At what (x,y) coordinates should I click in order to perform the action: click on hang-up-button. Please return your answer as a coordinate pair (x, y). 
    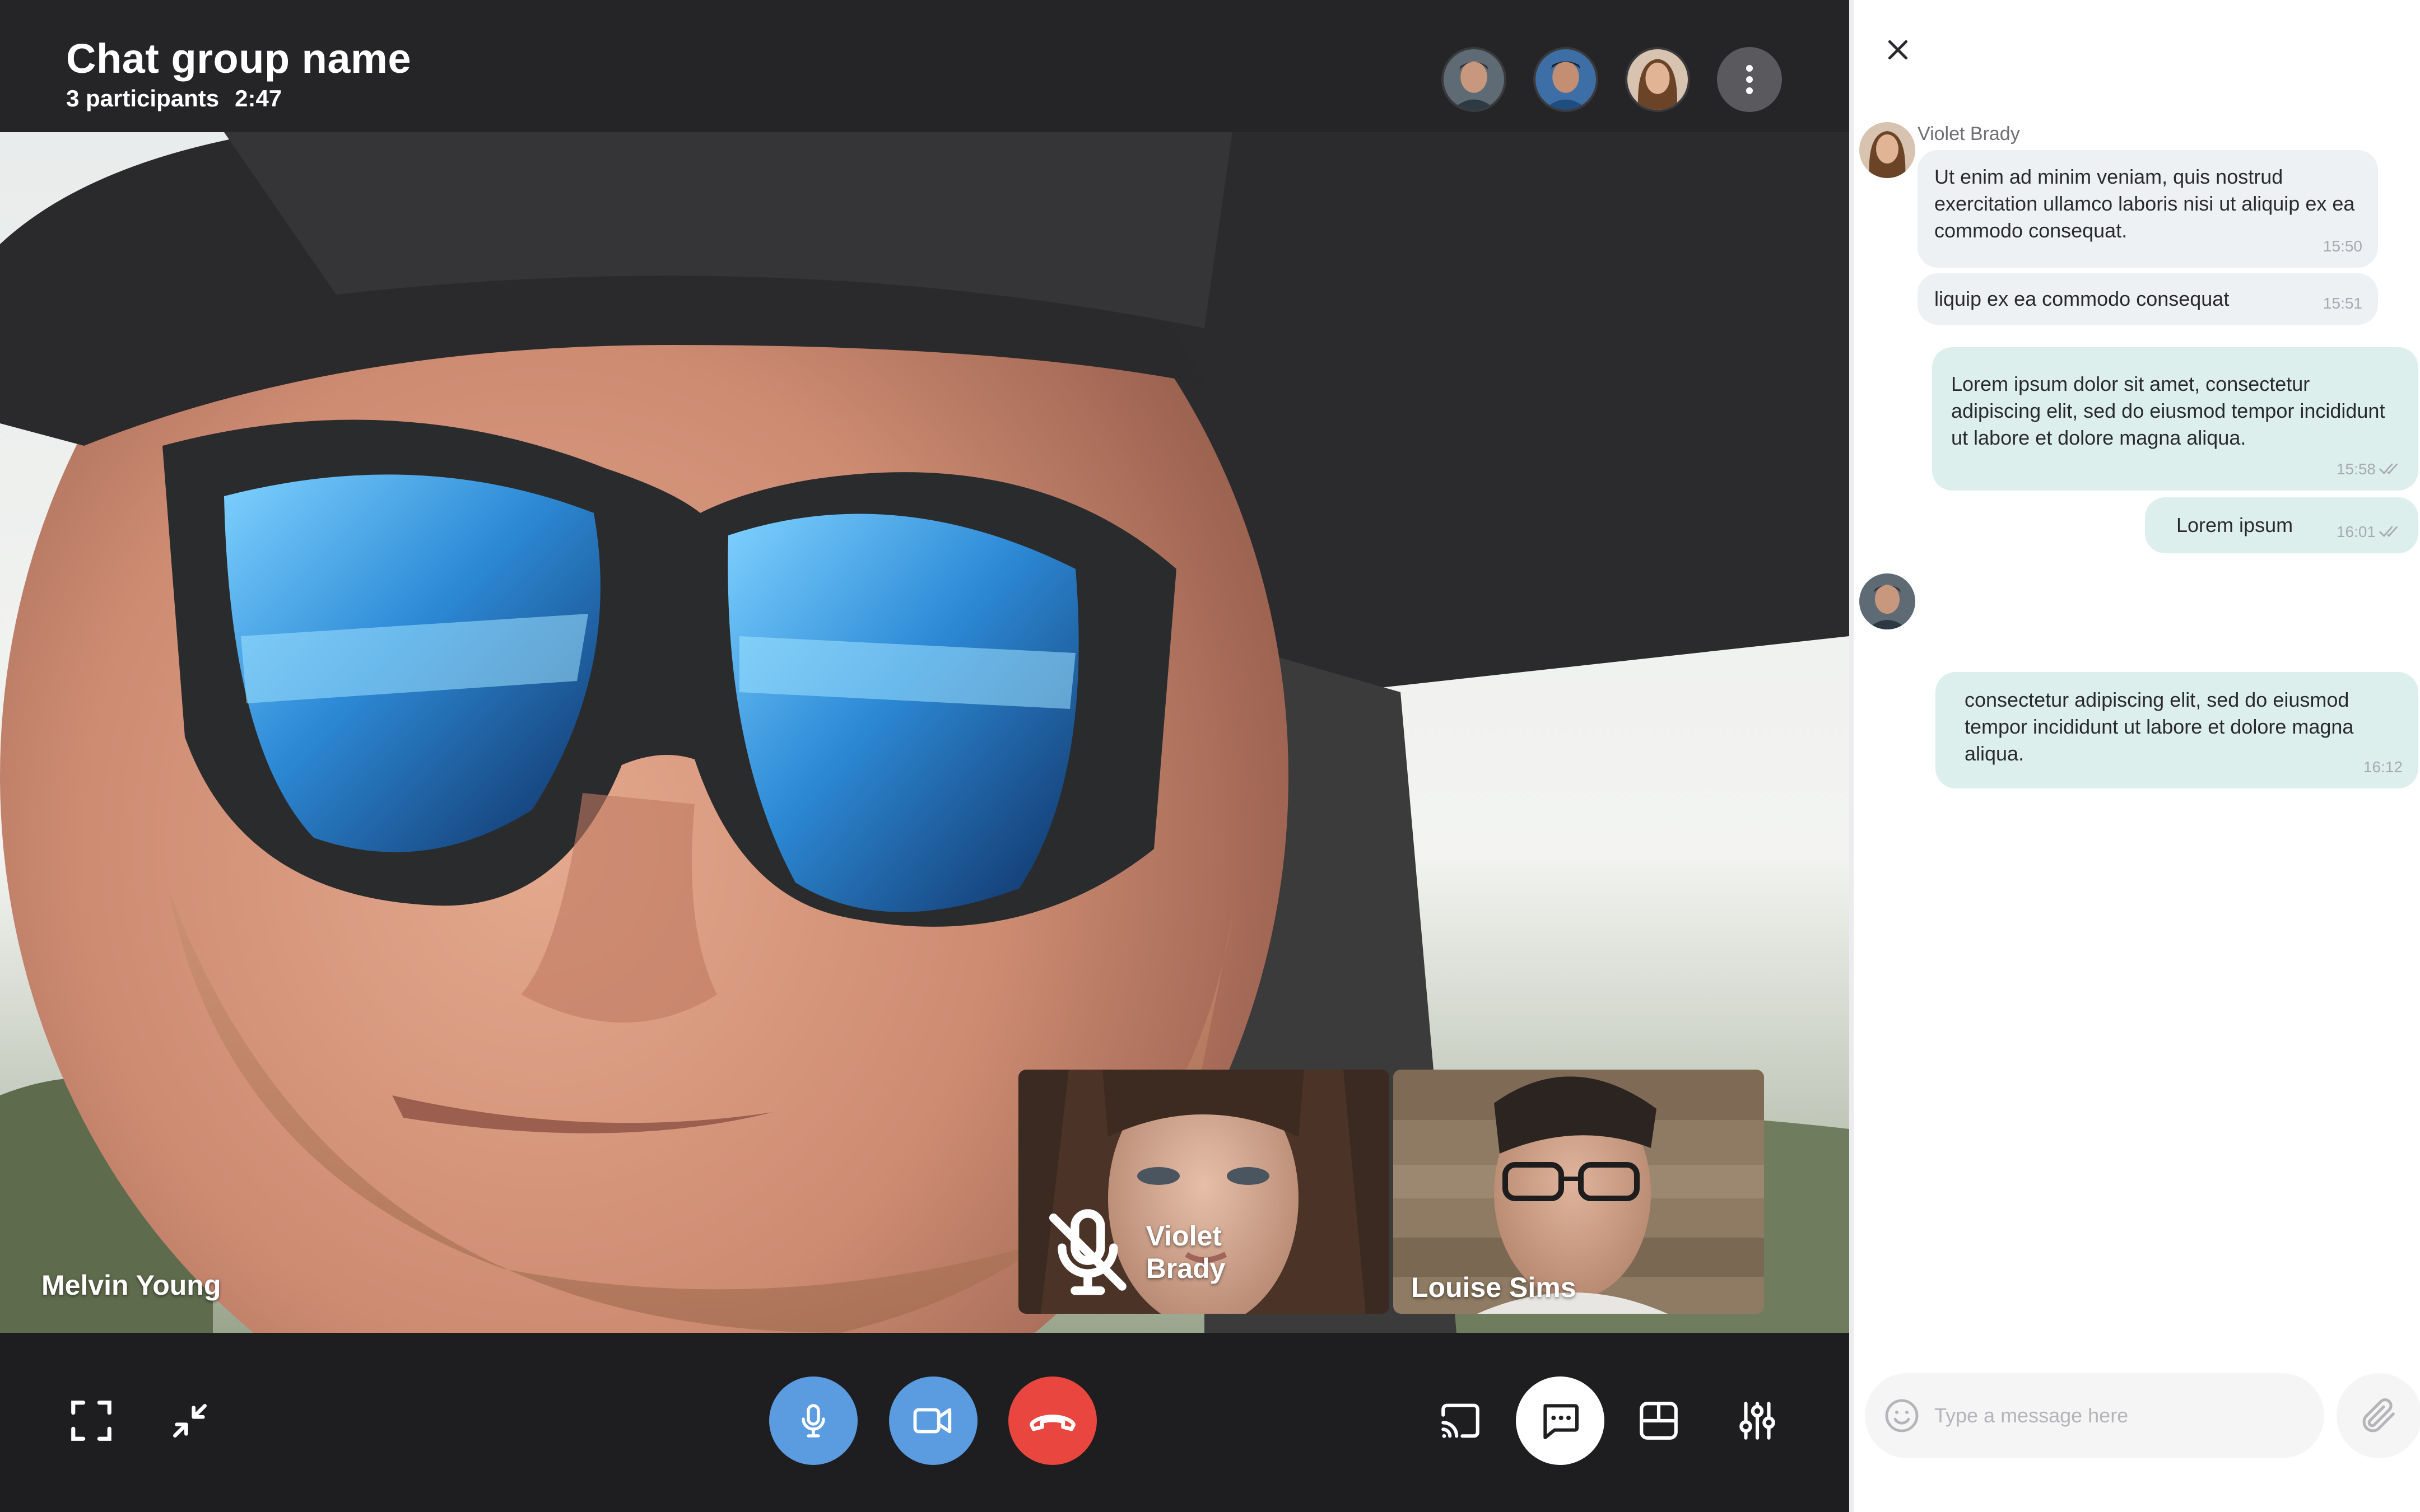
    Looking at the image, I should click on (1052, 1421).